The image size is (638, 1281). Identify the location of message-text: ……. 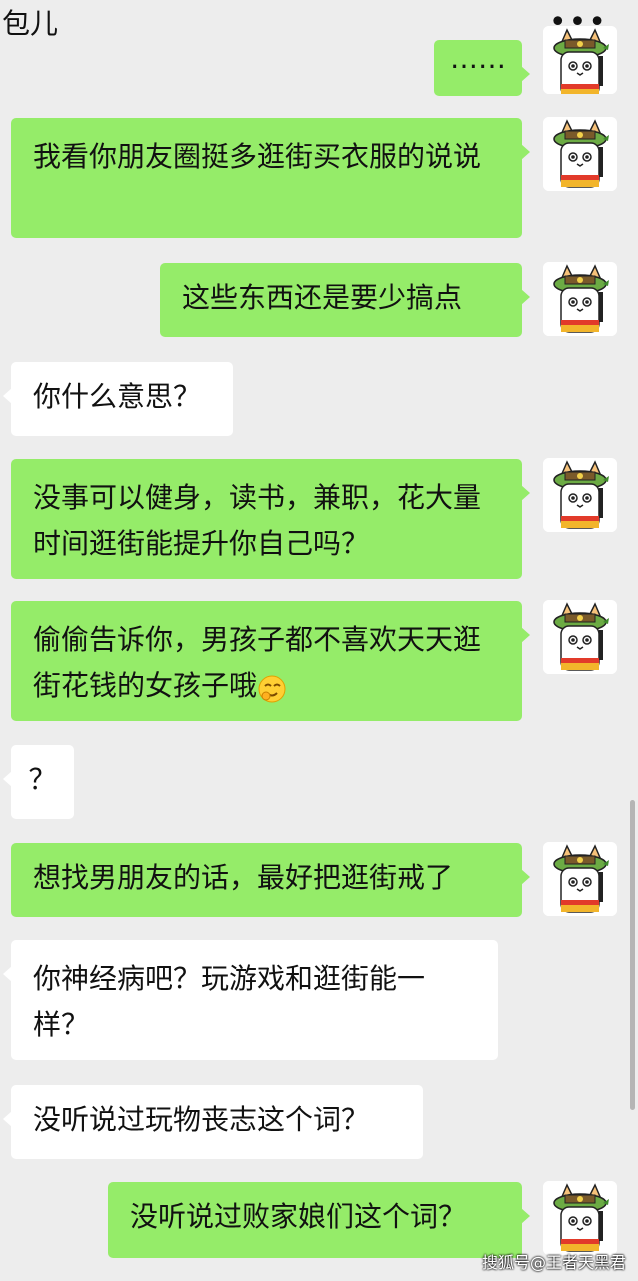
(478, 58).